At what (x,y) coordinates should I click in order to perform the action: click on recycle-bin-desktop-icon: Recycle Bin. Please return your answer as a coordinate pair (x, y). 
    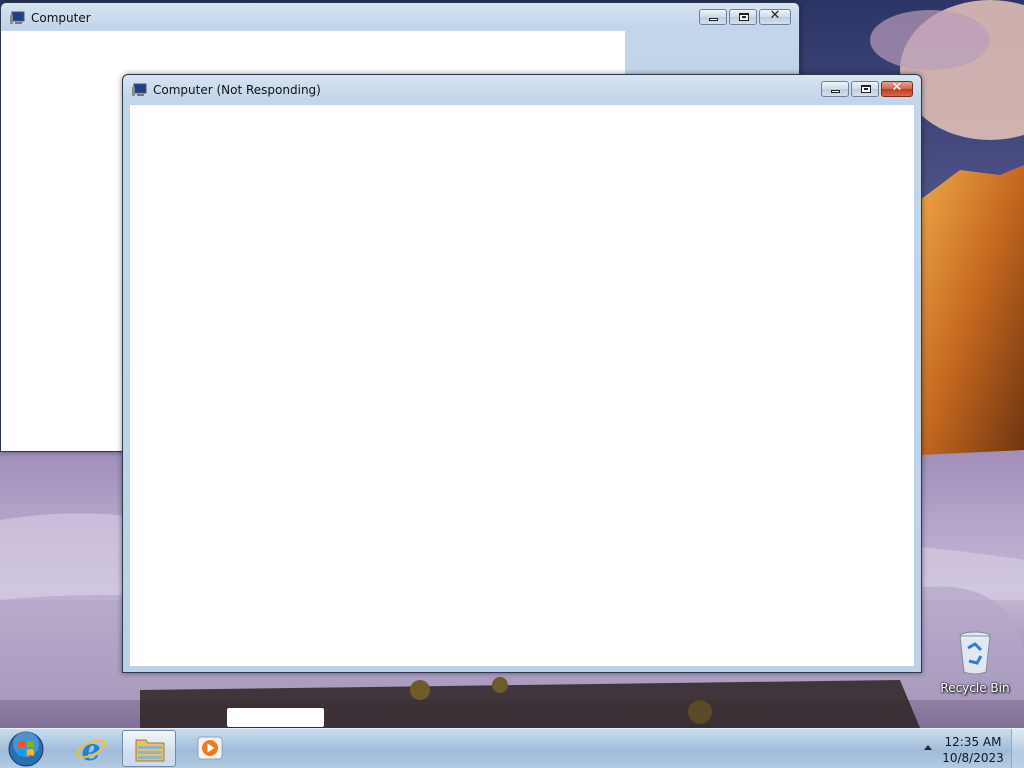
    Looking at the image, I should click on (975, 662).